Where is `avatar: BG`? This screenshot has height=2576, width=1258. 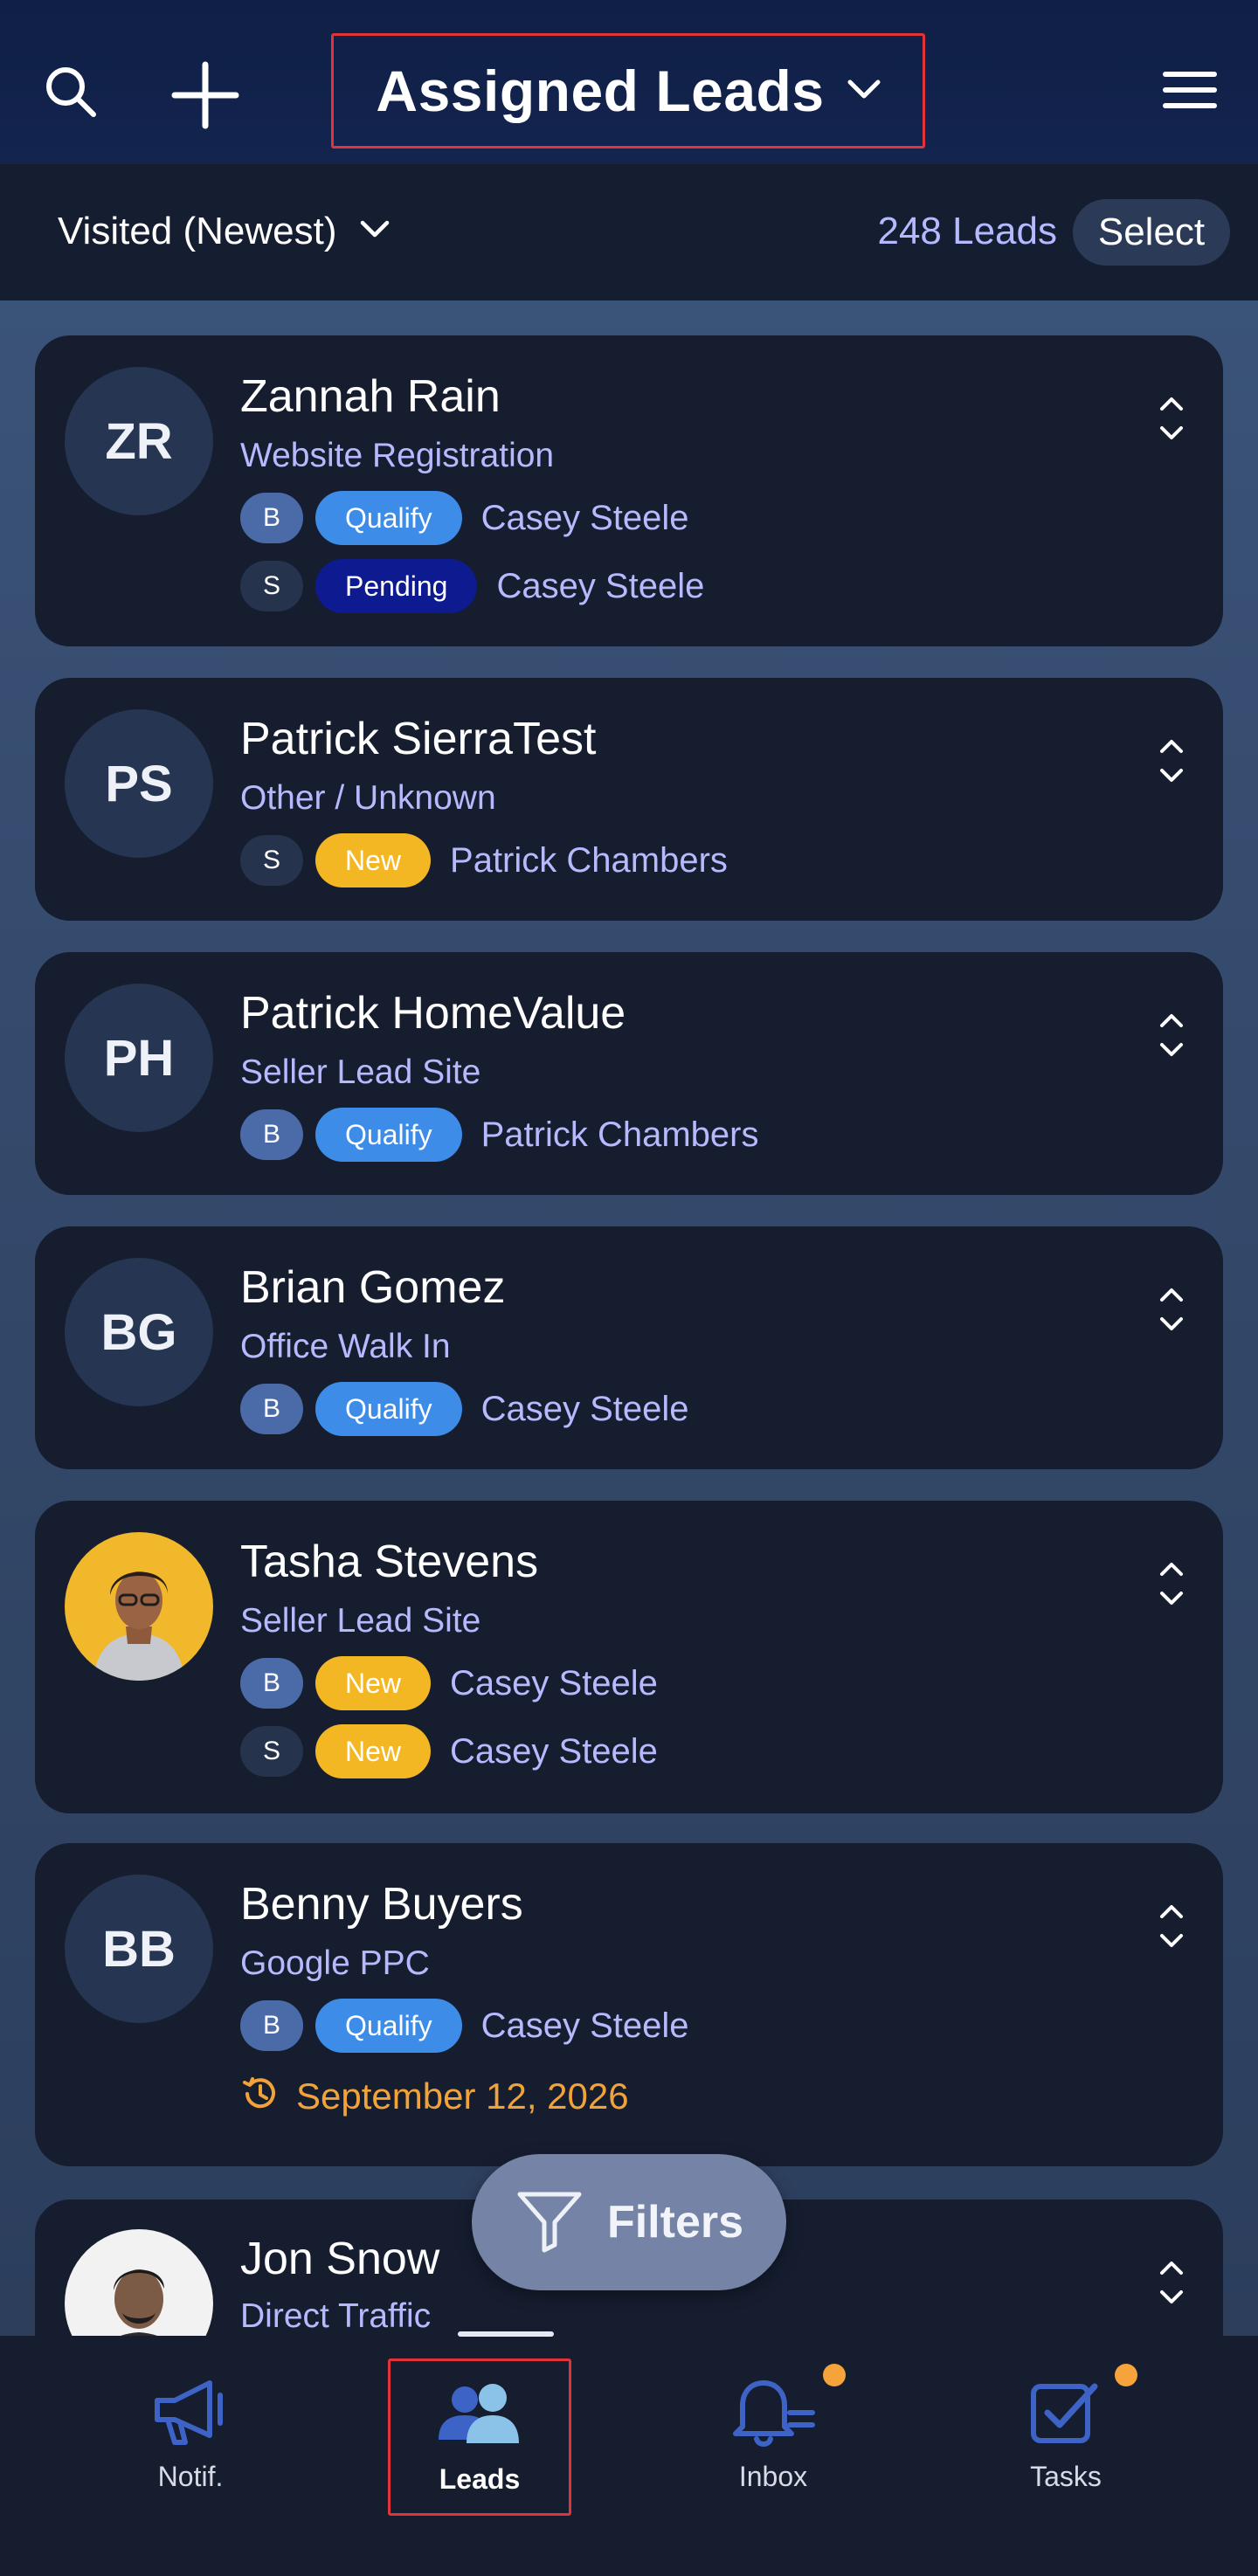 avatar: BG is located at coordinates (139, 1332).